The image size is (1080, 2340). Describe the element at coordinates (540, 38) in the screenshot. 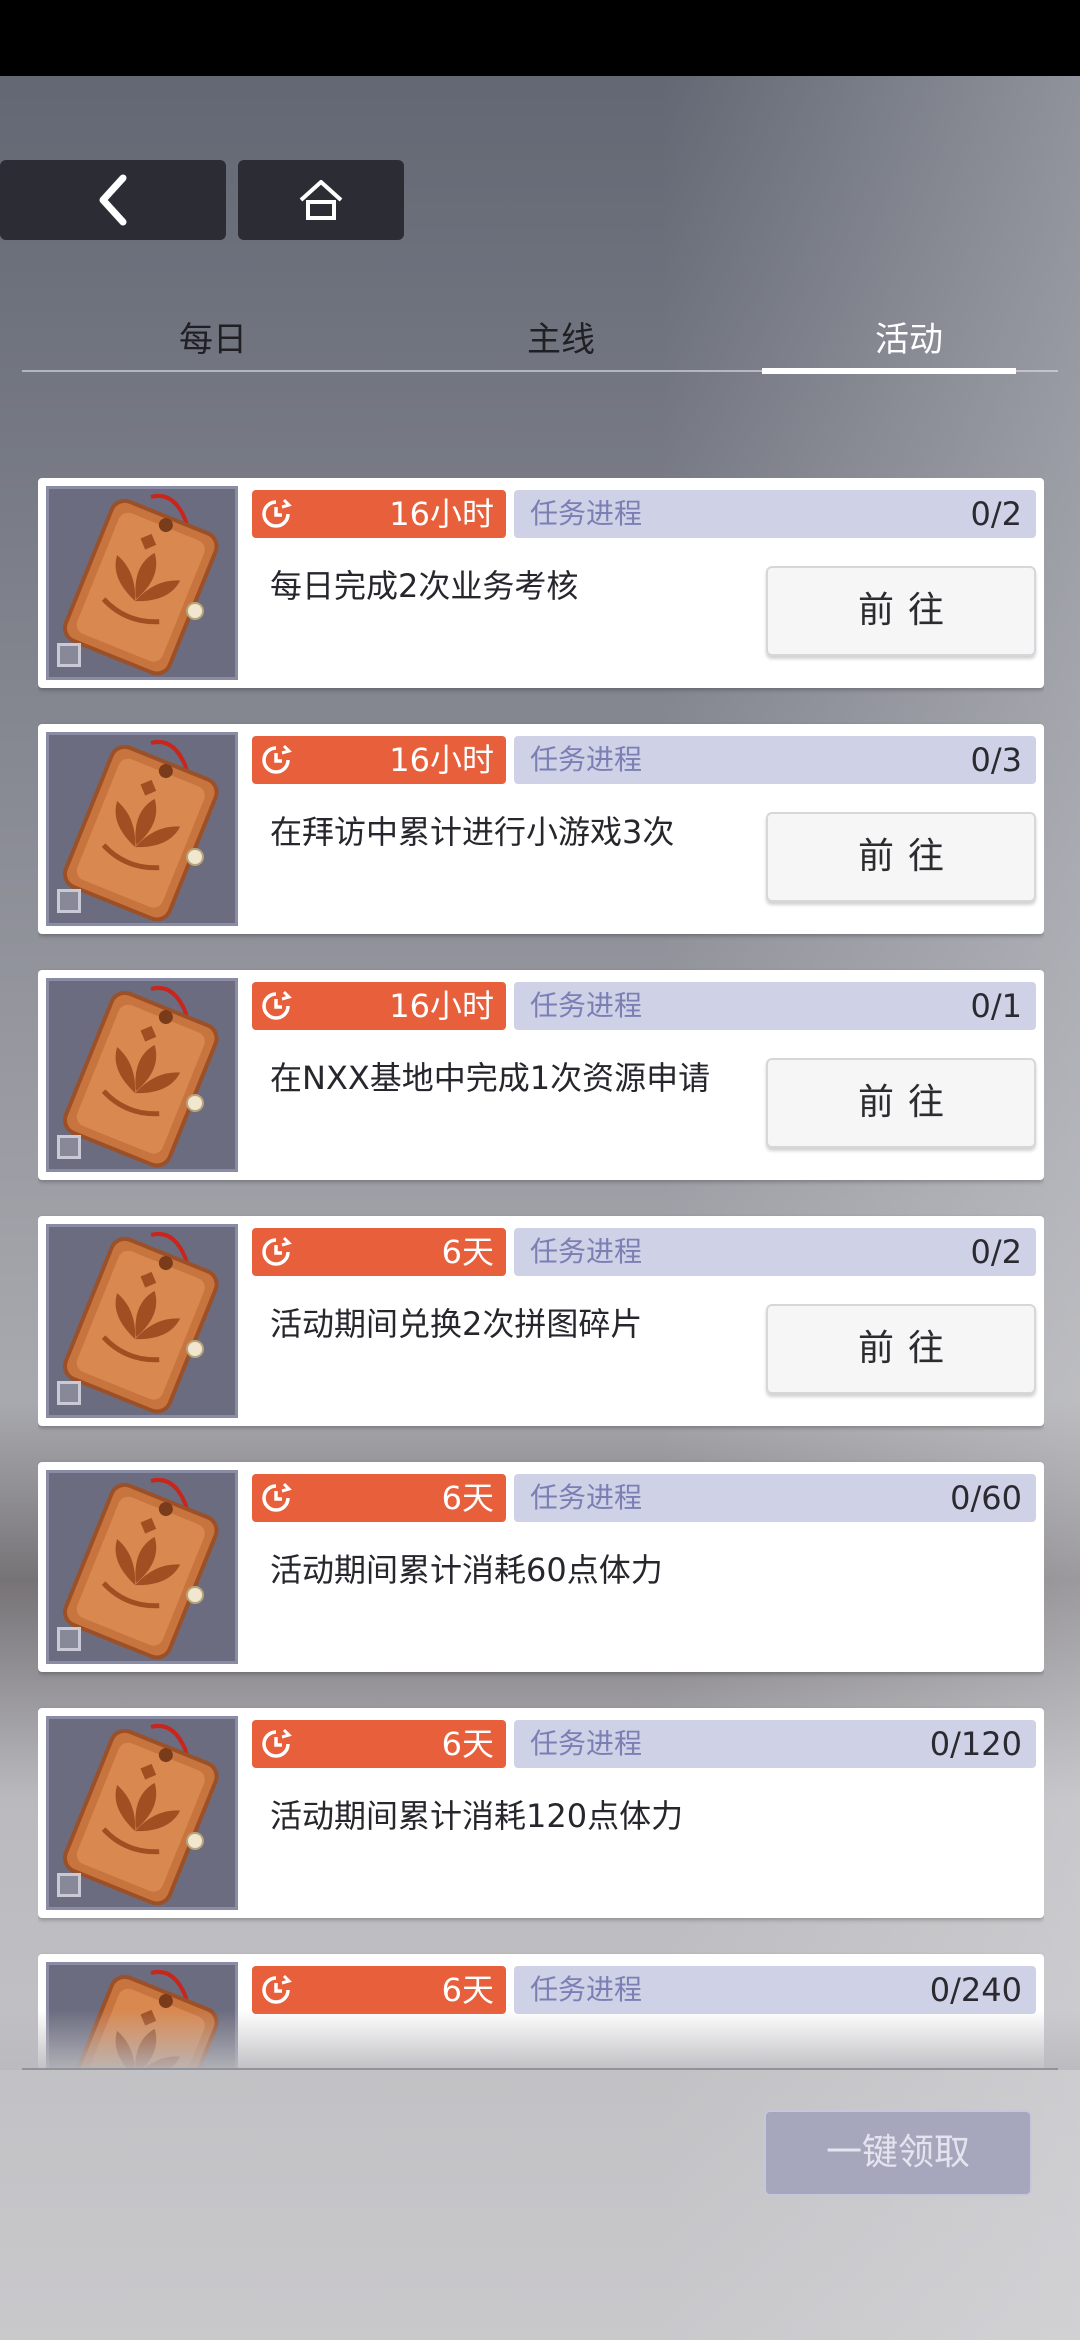

I see `status-bar` at that location.